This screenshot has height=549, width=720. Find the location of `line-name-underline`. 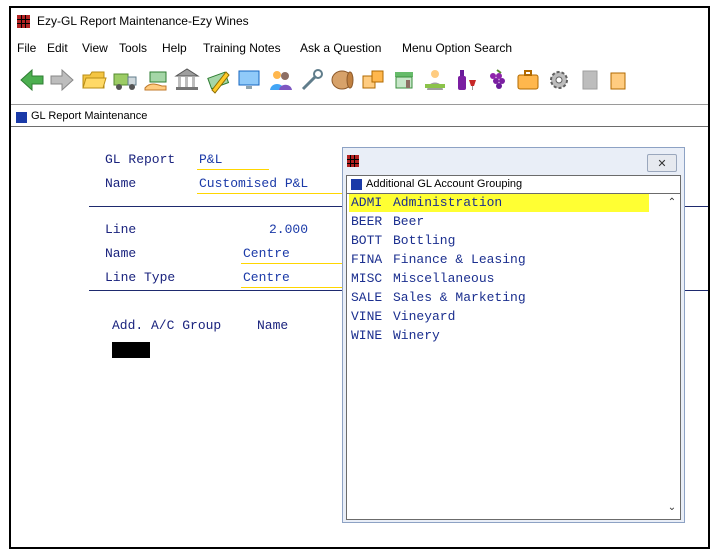

line-name-underline is located at coordinates (291, 263).